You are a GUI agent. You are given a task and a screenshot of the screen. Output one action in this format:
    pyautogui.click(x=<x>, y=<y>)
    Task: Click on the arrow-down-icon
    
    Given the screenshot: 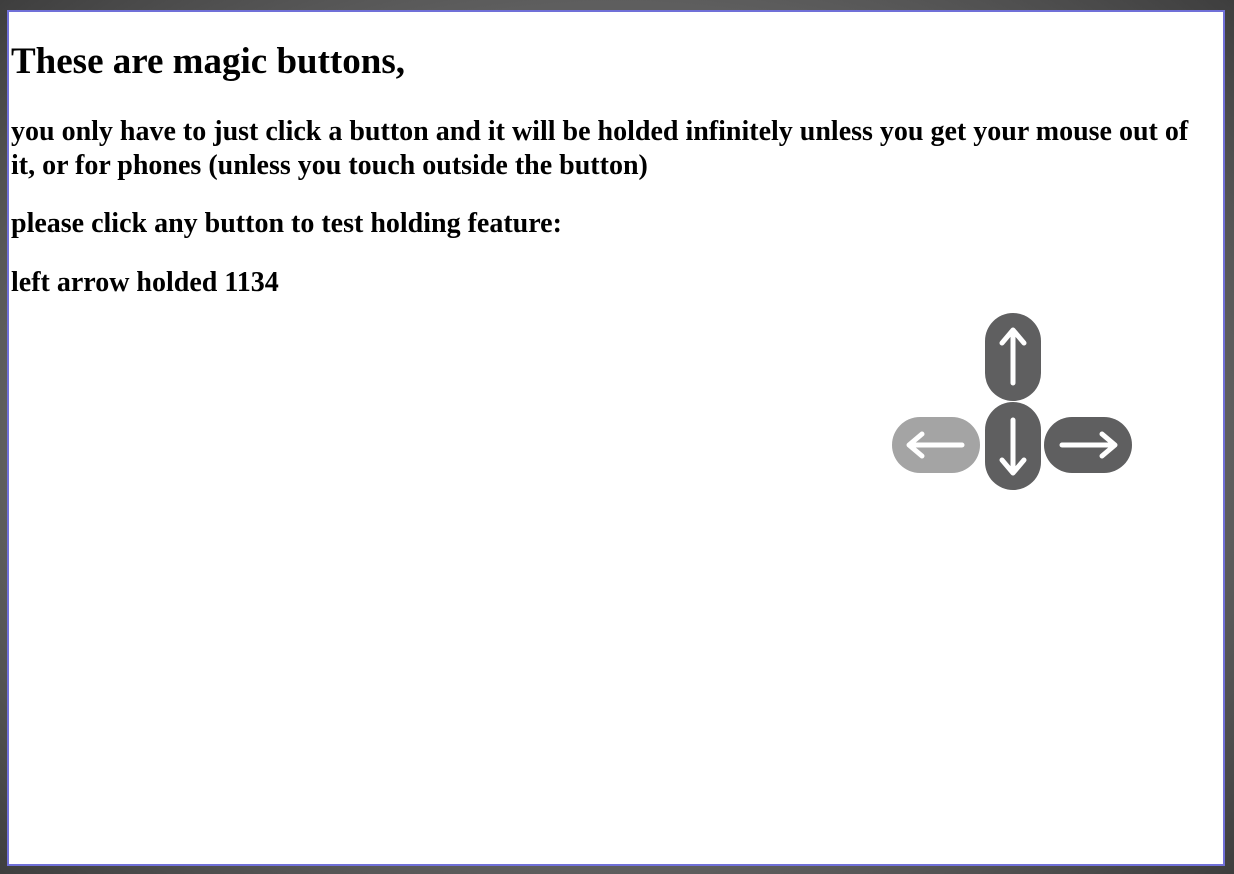 What is the action you would take?
    pyautogui.click(x=1013, y=446)
    